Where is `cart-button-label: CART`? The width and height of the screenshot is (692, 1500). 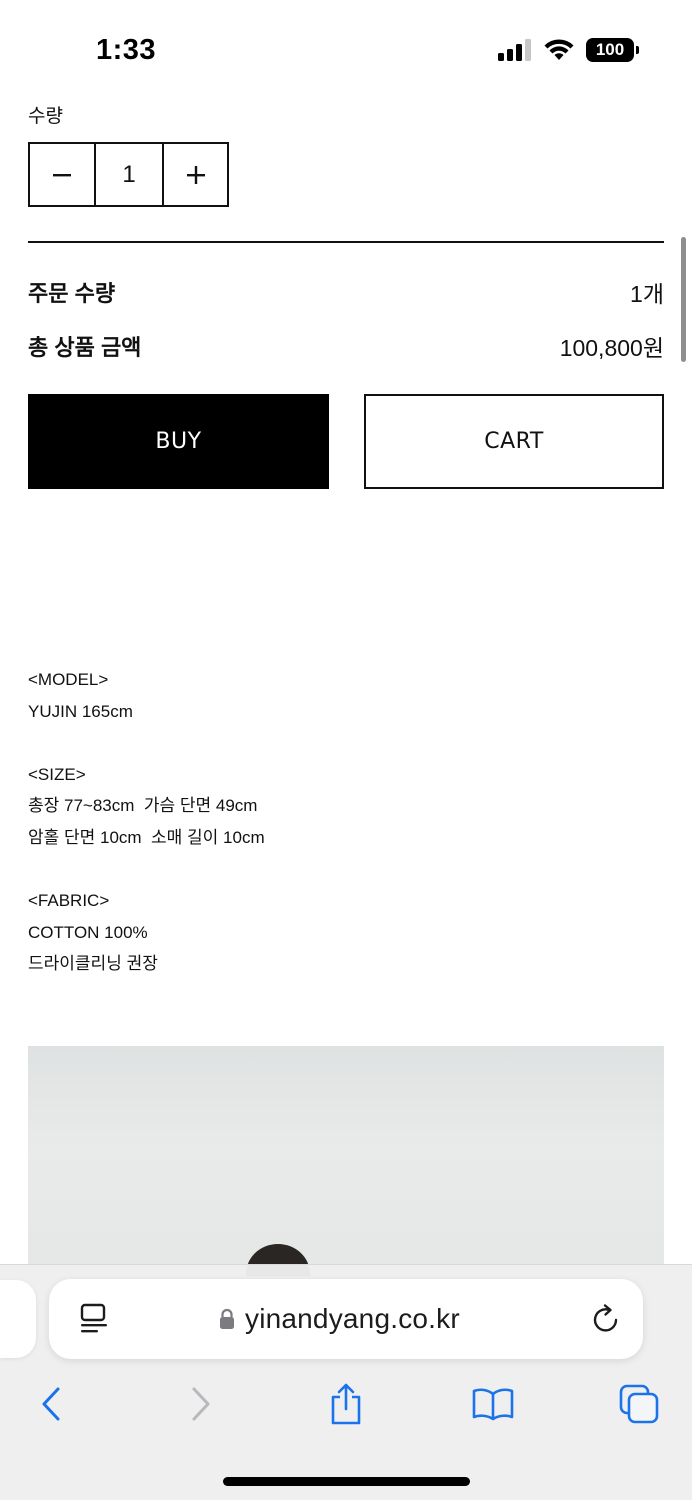
cart-button-label: CART is located at coordinates (514, 441).